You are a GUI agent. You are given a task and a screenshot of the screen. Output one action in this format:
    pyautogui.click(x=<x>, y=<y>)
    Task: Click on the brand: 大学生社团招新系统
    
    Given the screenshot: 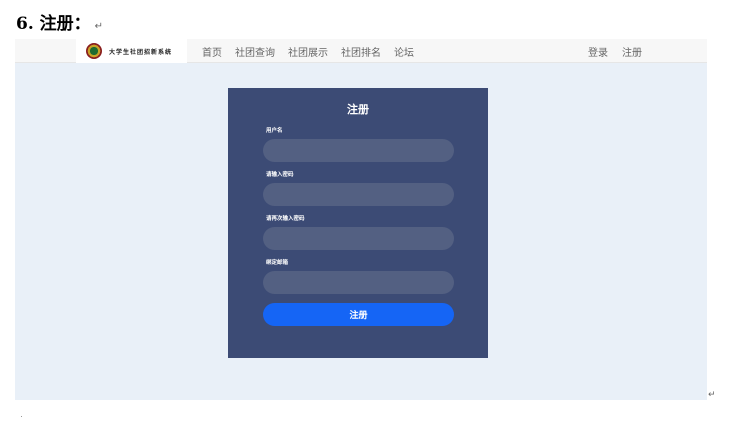 What is the action you would take?
    pyautogui.click(x=131, y=51)
    